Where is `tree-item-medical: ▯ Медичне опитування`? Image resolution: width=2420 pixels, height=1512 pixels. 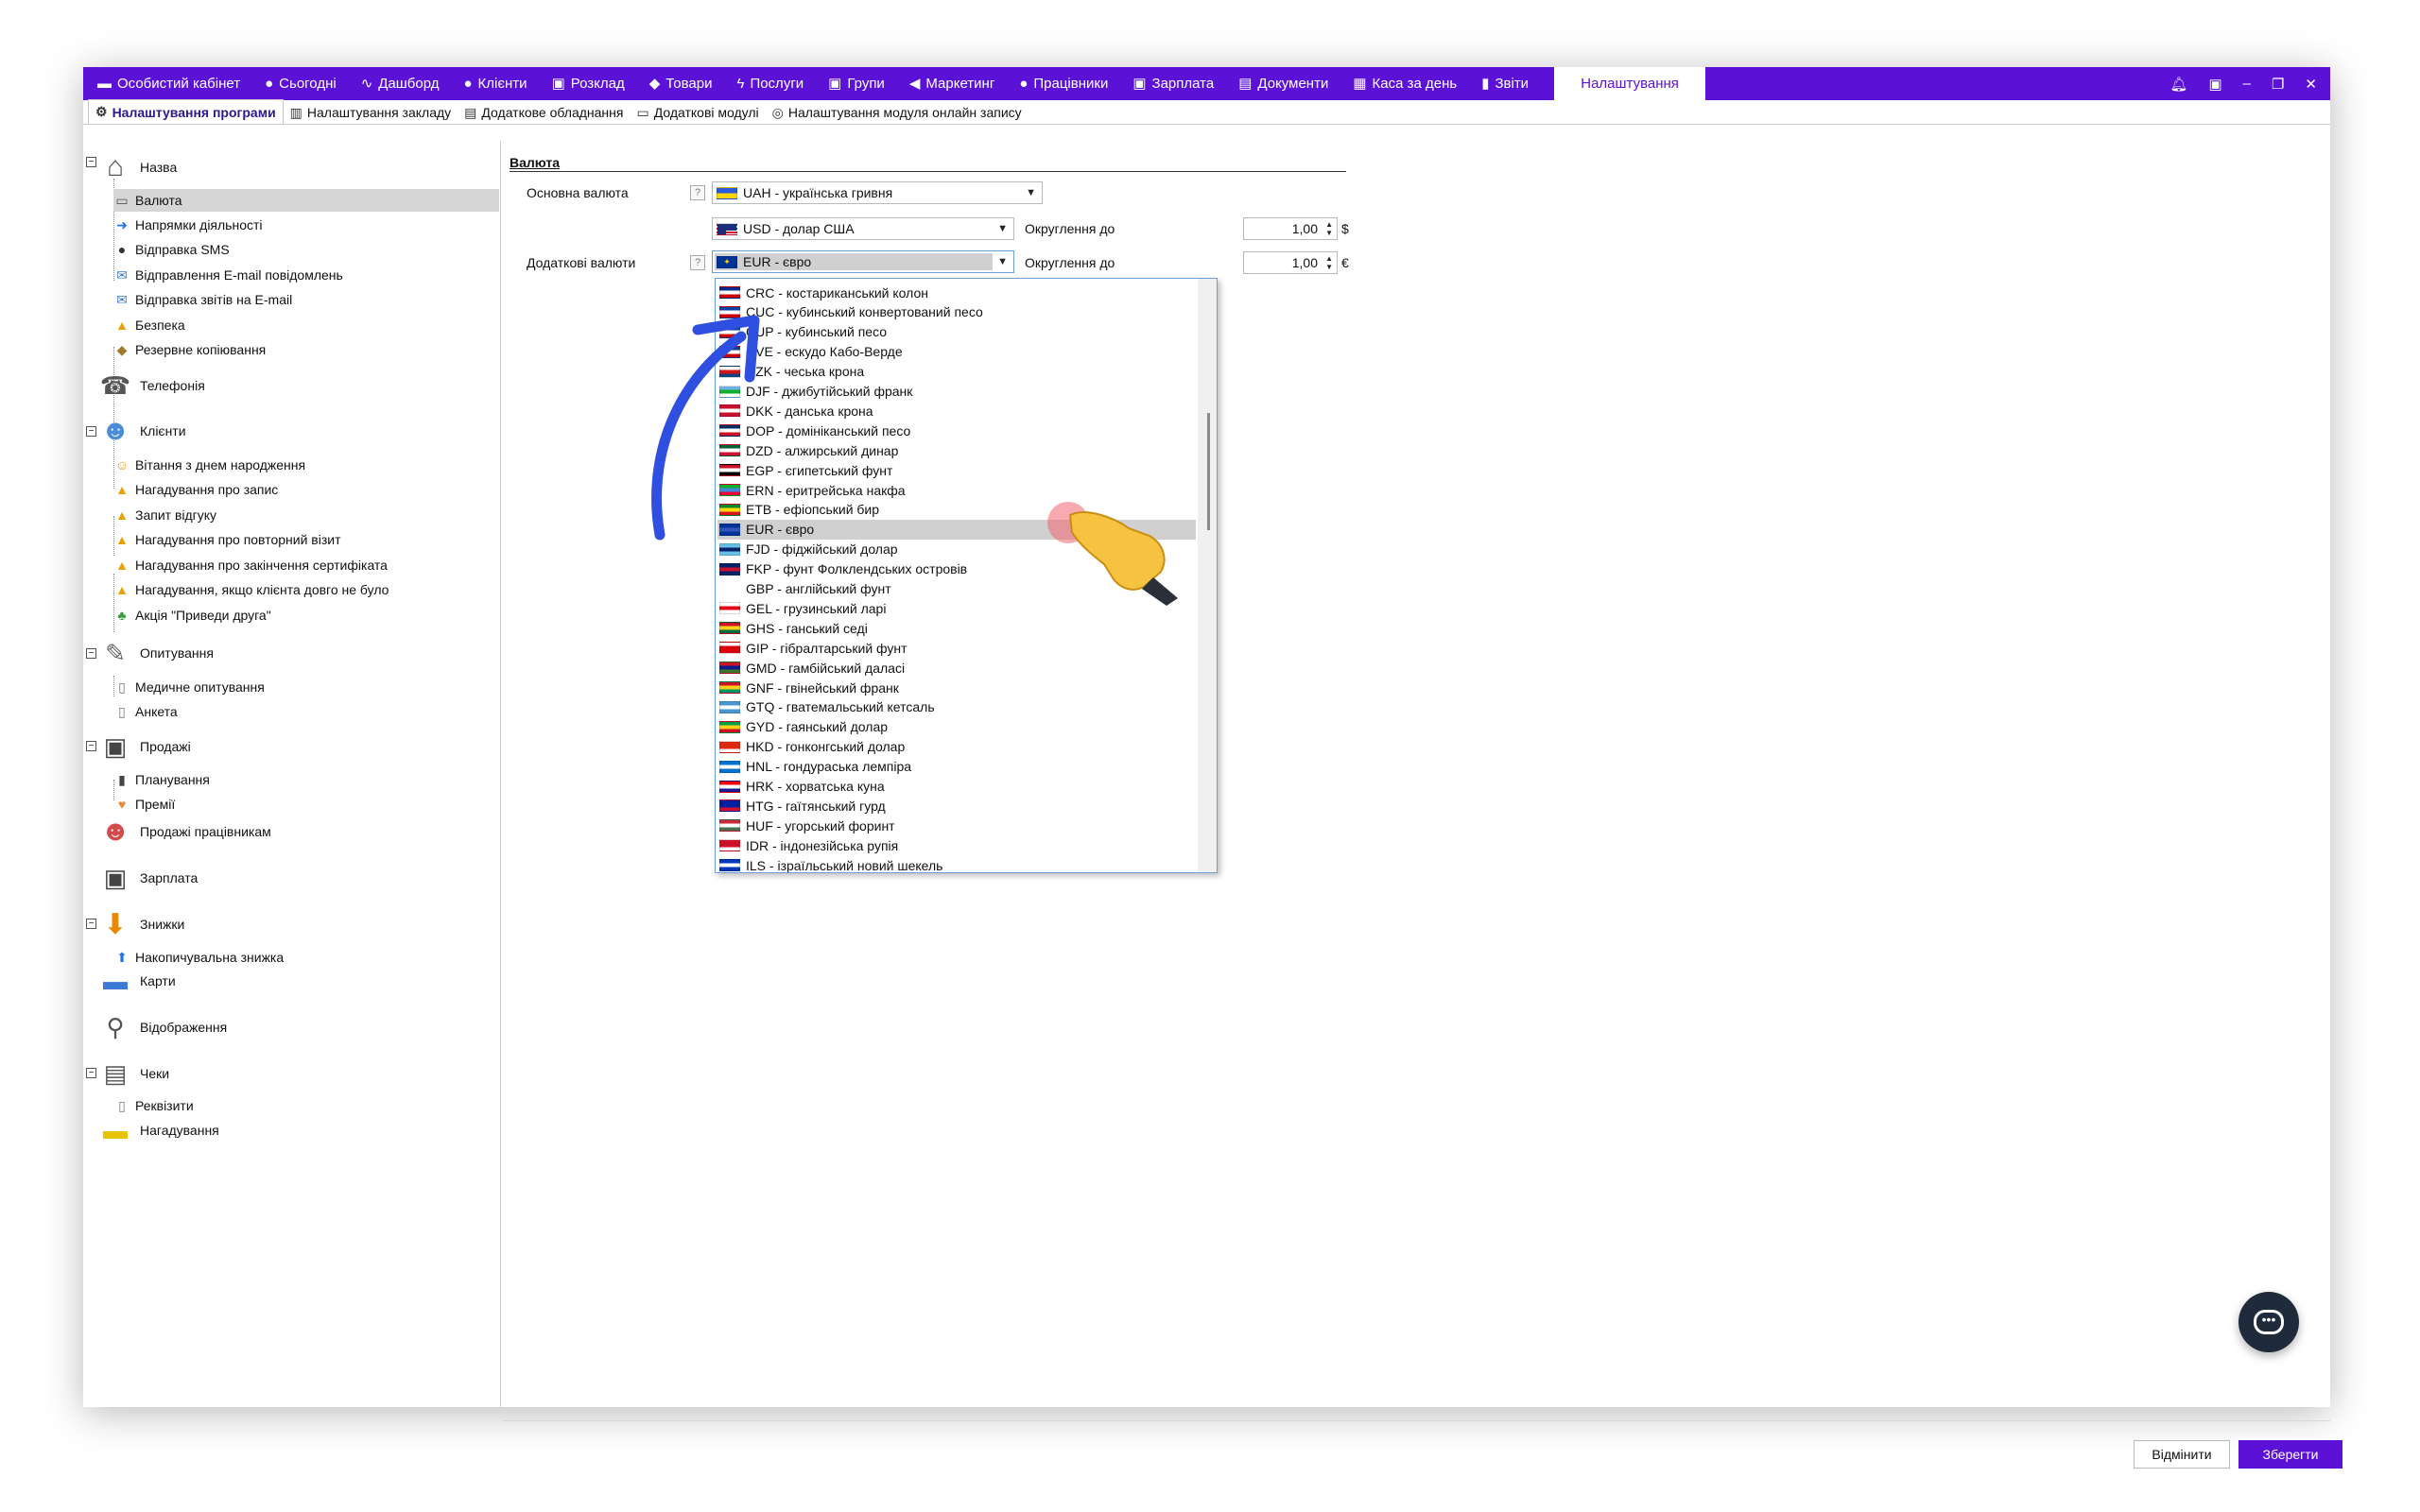
tree-item-medical: ▯ Медичне опитування is located at coordinates (189, 687).